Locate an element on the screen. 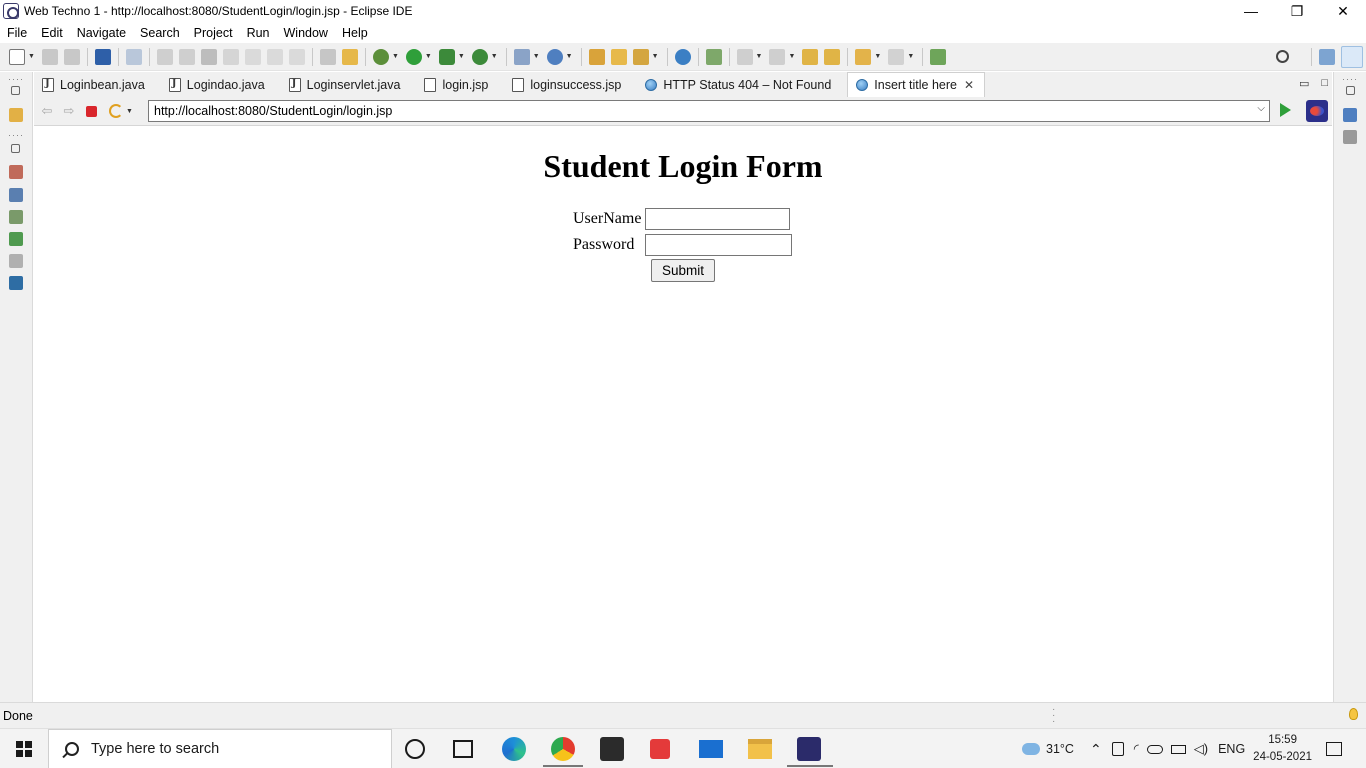 This screenshot has height=768, width=1366. battery-icon is located at coordinates (1178, 749).